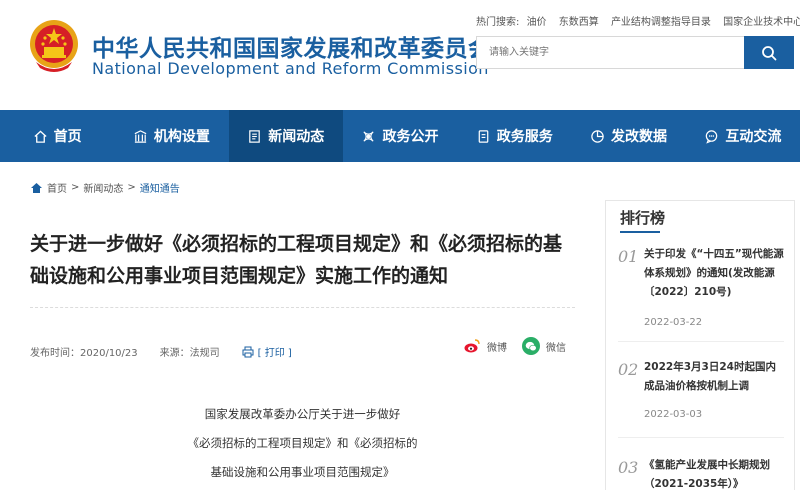  What do you see at coordinates (410, 137) in the screenshot?
I see `nav-item-label: 政务公开` at bounding box center [410, 137].